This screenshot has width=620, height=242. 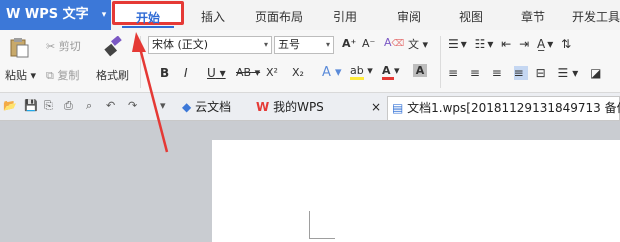 I want to click on bold-button: B, so click(x=164, y=73).